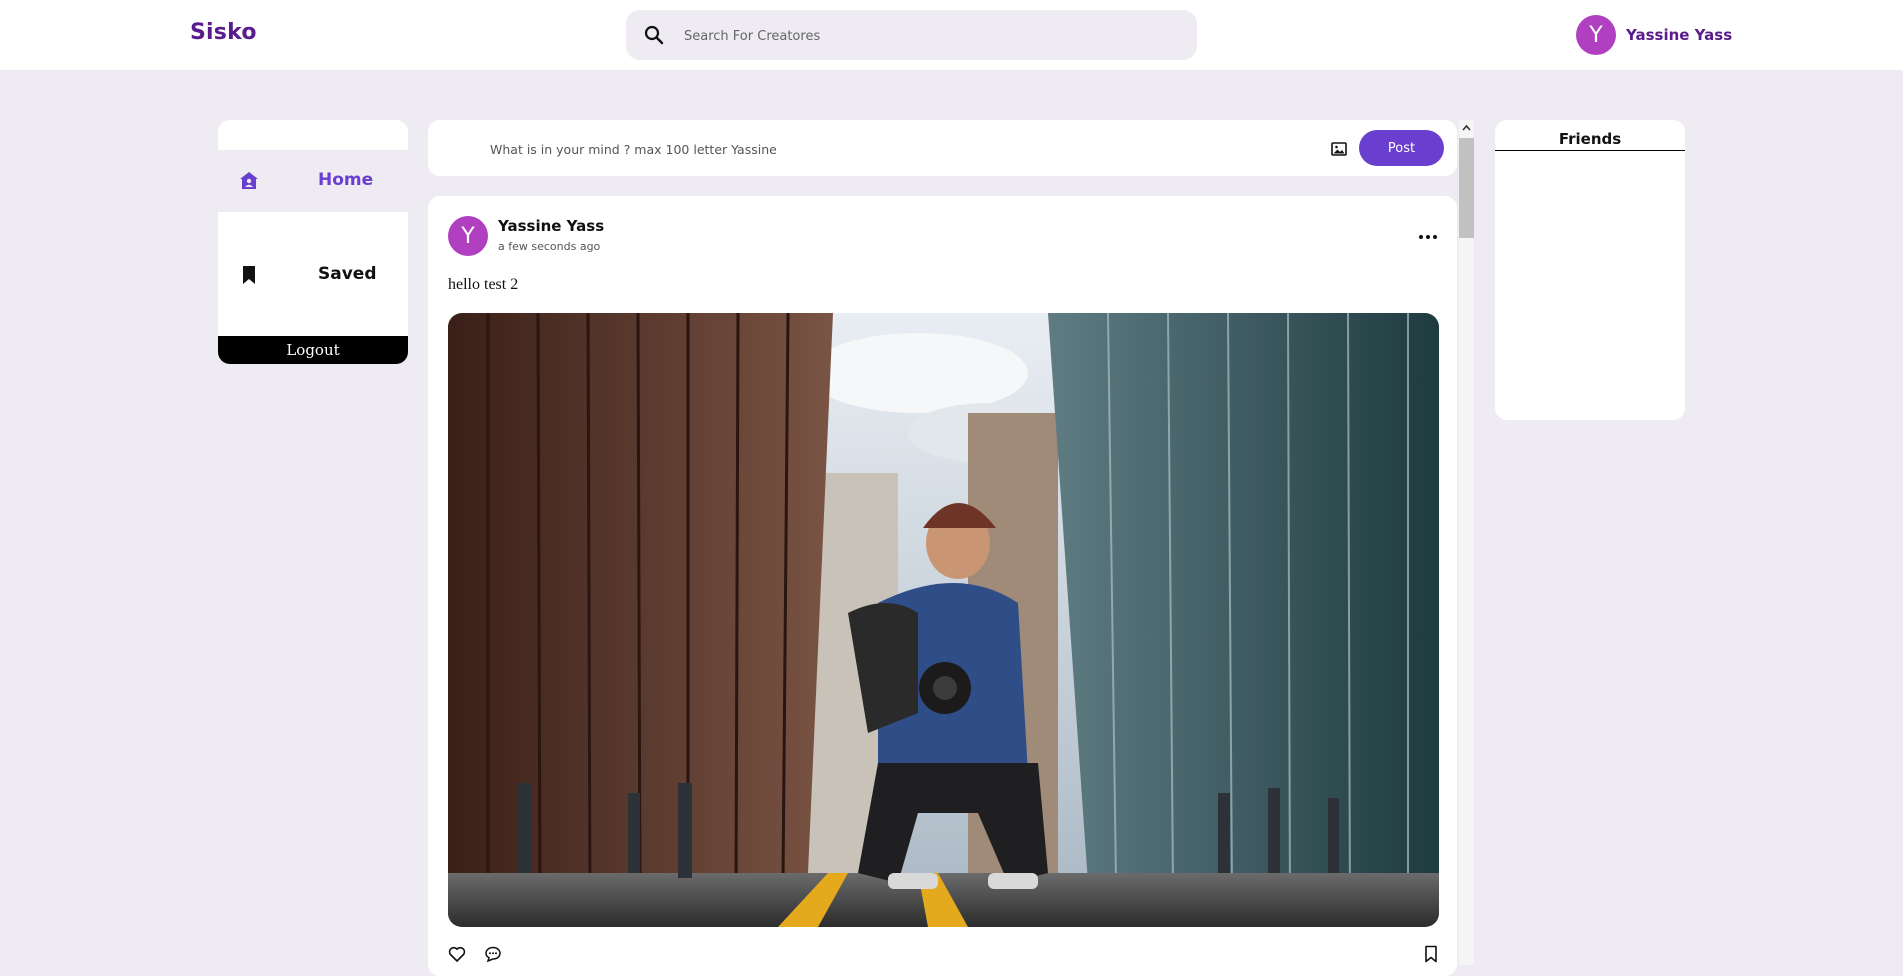 This screenshot has height=976, width=1903. Describe the element at coordinates (551, 226) in the screenshot. I see `post-author-name: Yassine Yass` at that location.